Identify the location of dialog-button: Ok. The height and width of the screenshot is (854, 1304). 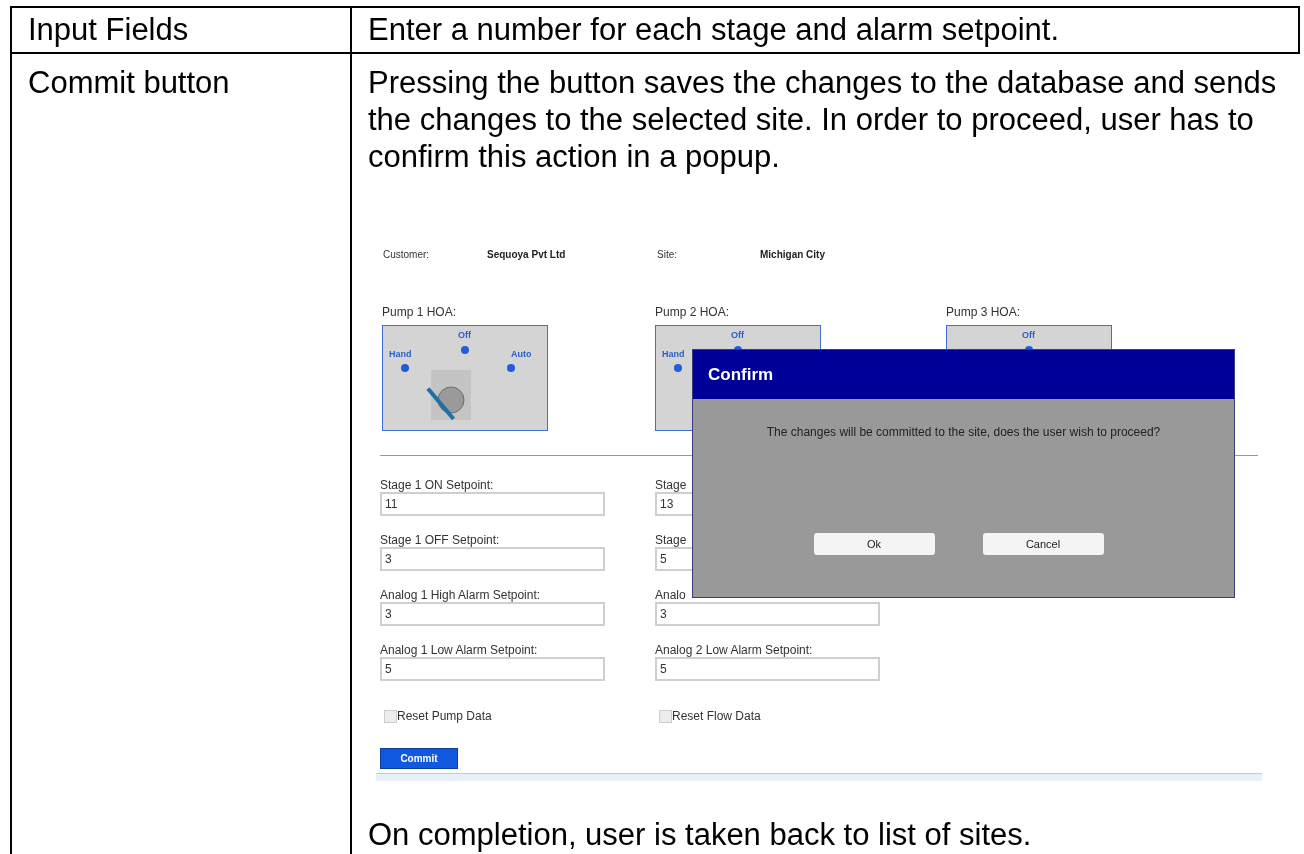
(874, 544).